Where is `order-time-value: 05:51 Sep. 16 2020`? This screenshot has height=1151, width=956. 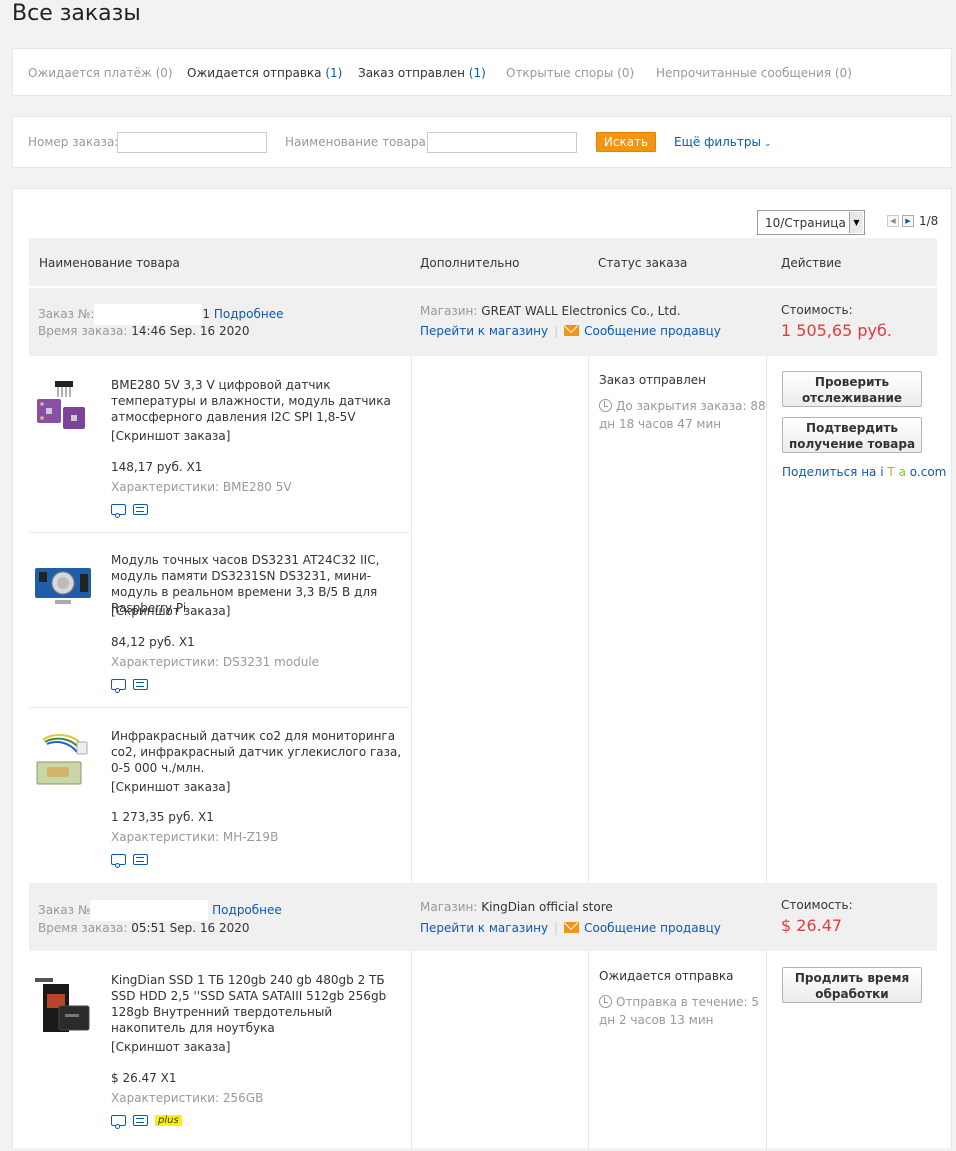 order-time-value: 05:51 Sep. 16 2020 is located at coordinates (190, 928).